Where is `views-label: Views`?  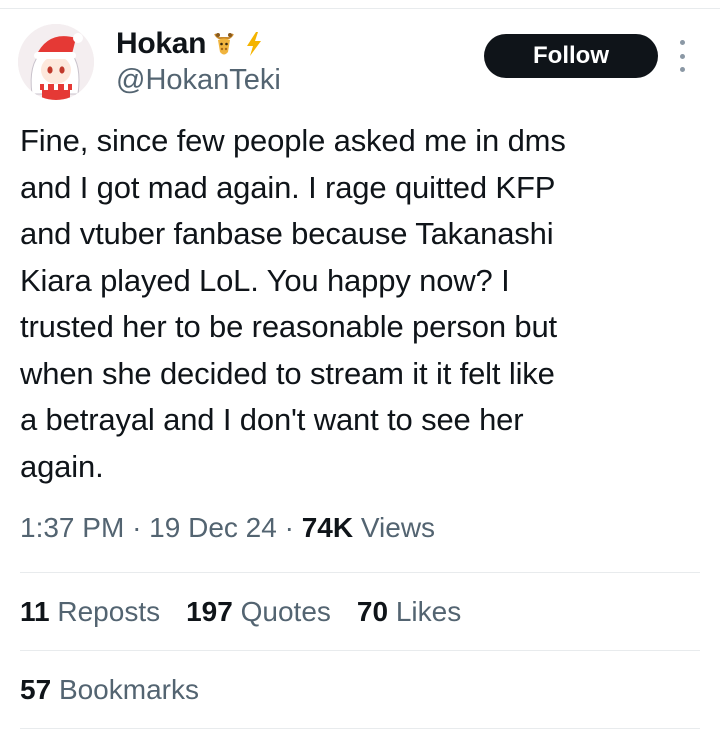
views-label: Views is located at coordinates (398, 527).